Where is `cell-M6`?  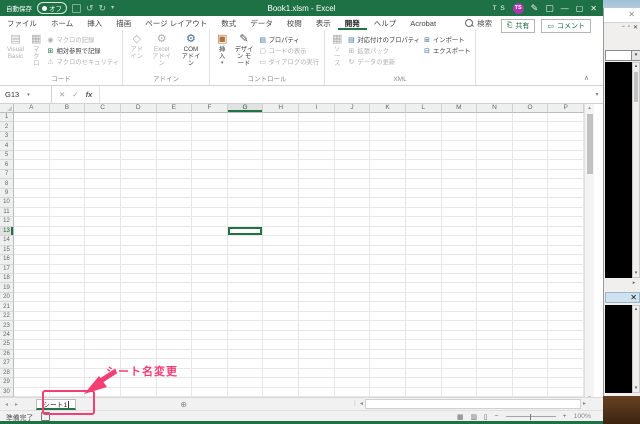
cell-M6 is located at coordinates (459, 165).